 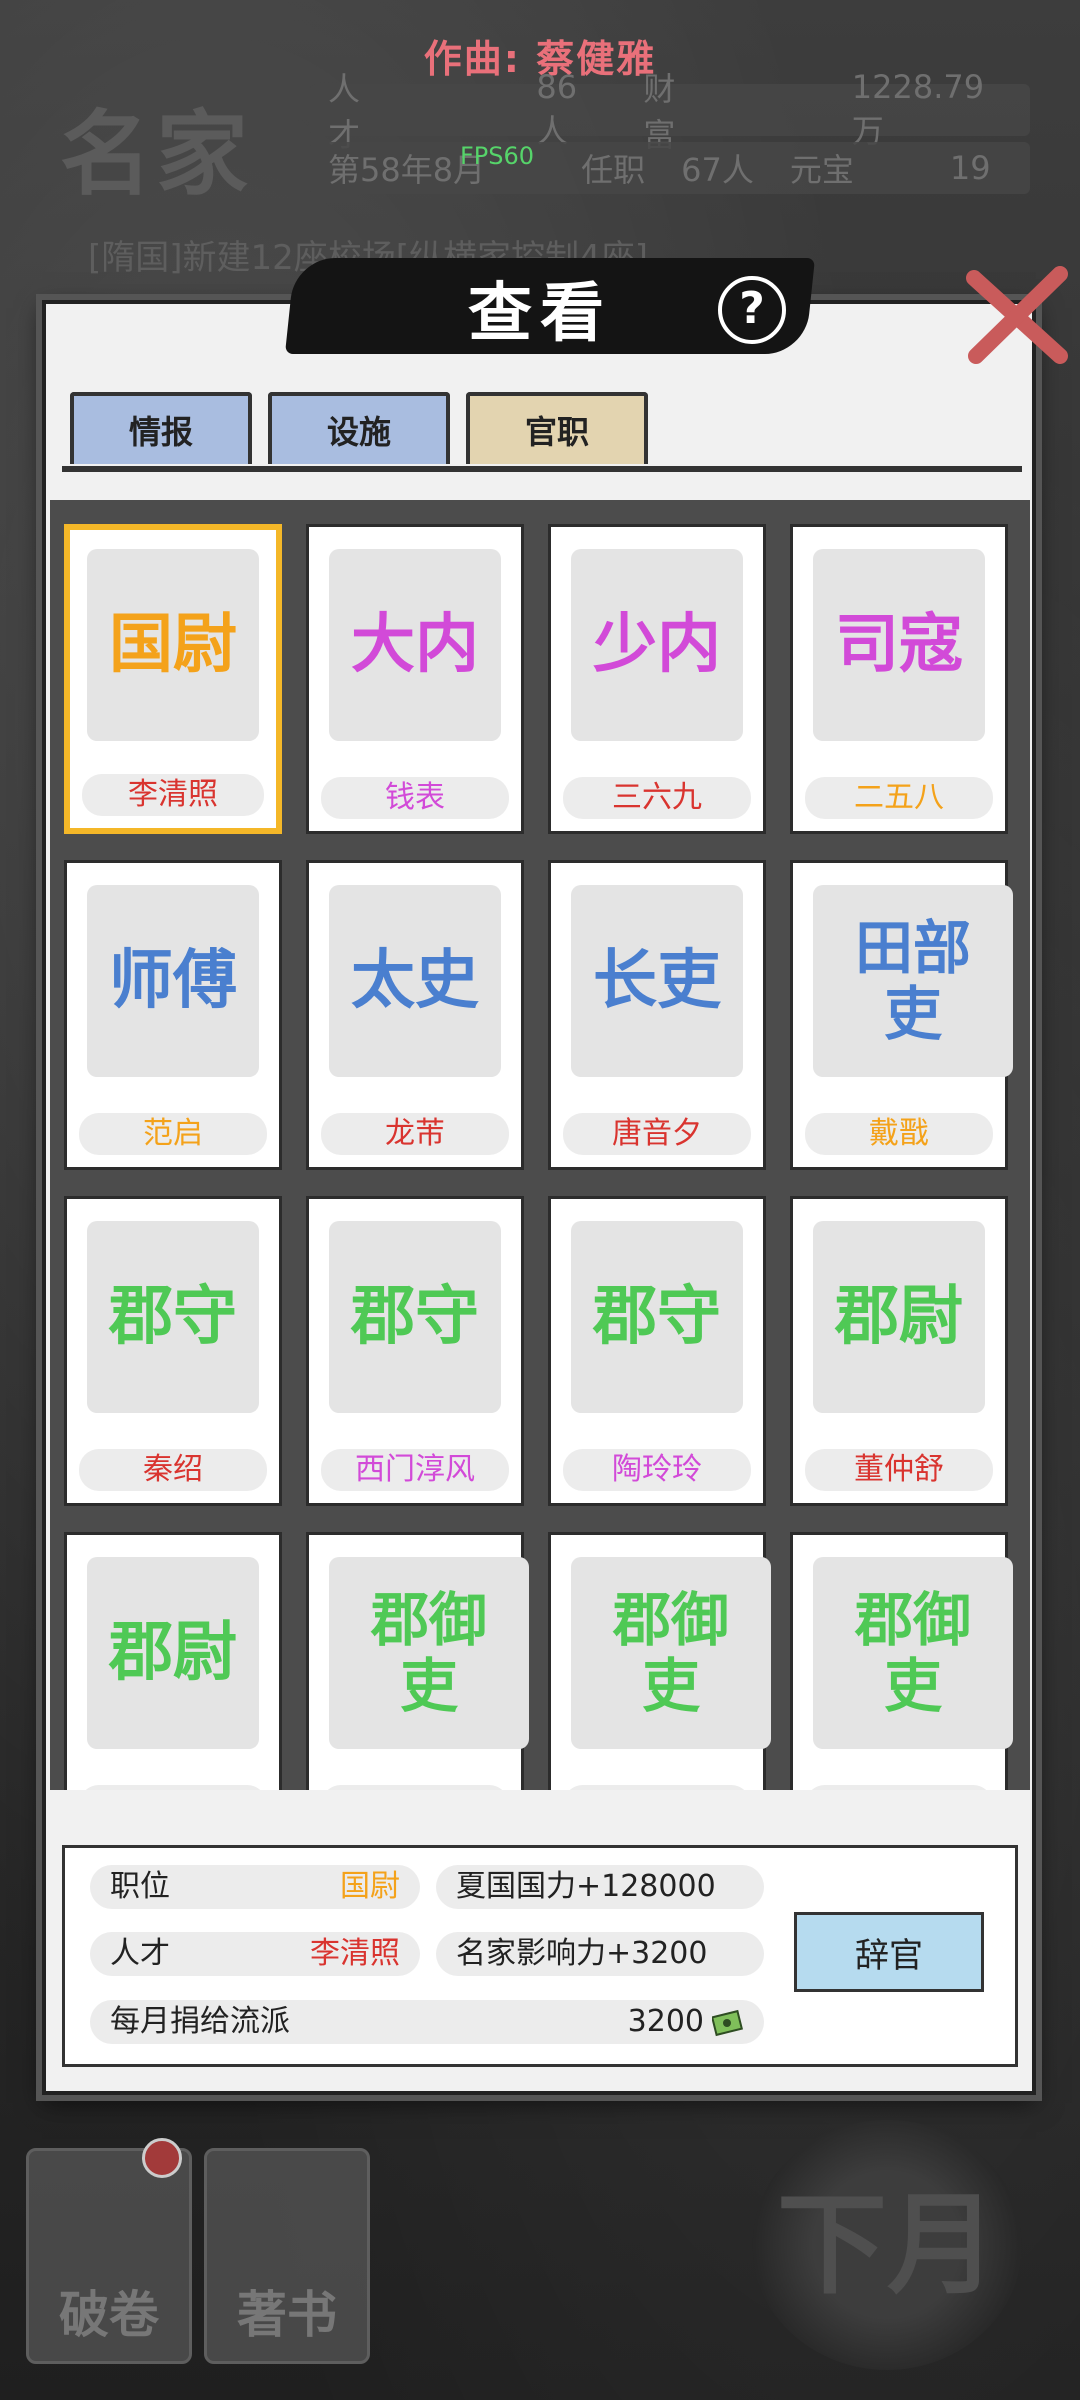 I want to click on office-card: 少内 三六九, so click(x=657, y=679).